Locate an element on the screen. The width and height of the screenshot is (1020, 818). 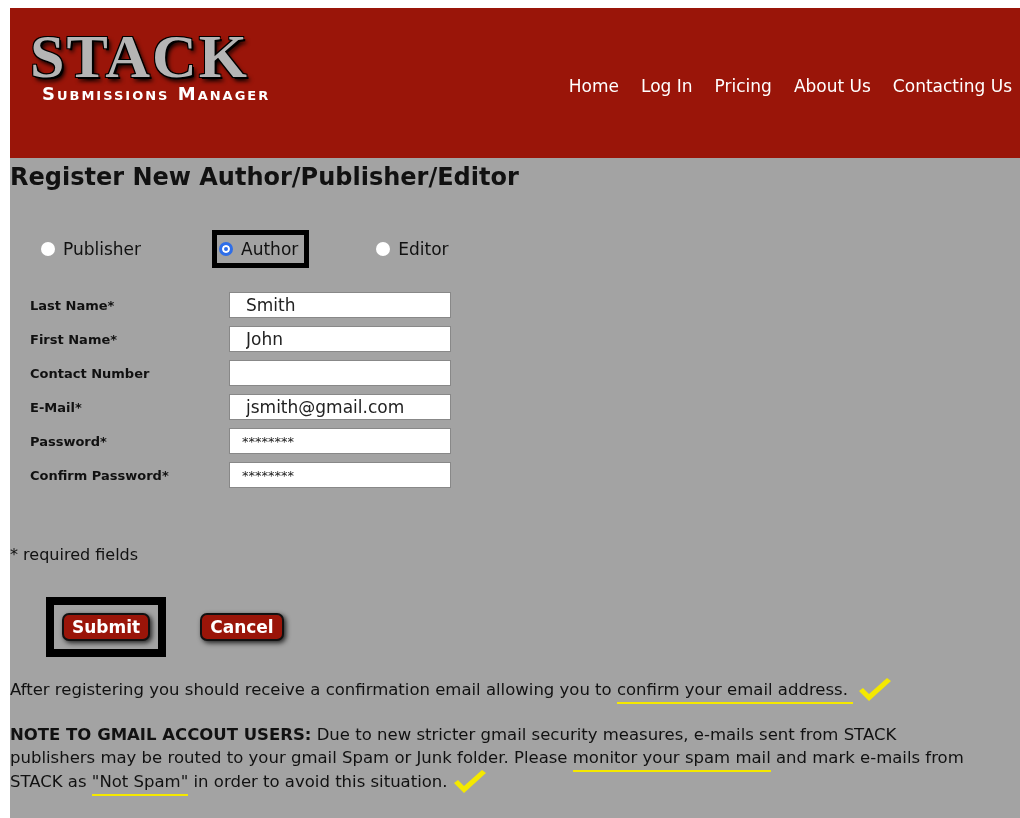
page-title: Register New Author/Publisher/Editor is located at coordinates (265, 177).